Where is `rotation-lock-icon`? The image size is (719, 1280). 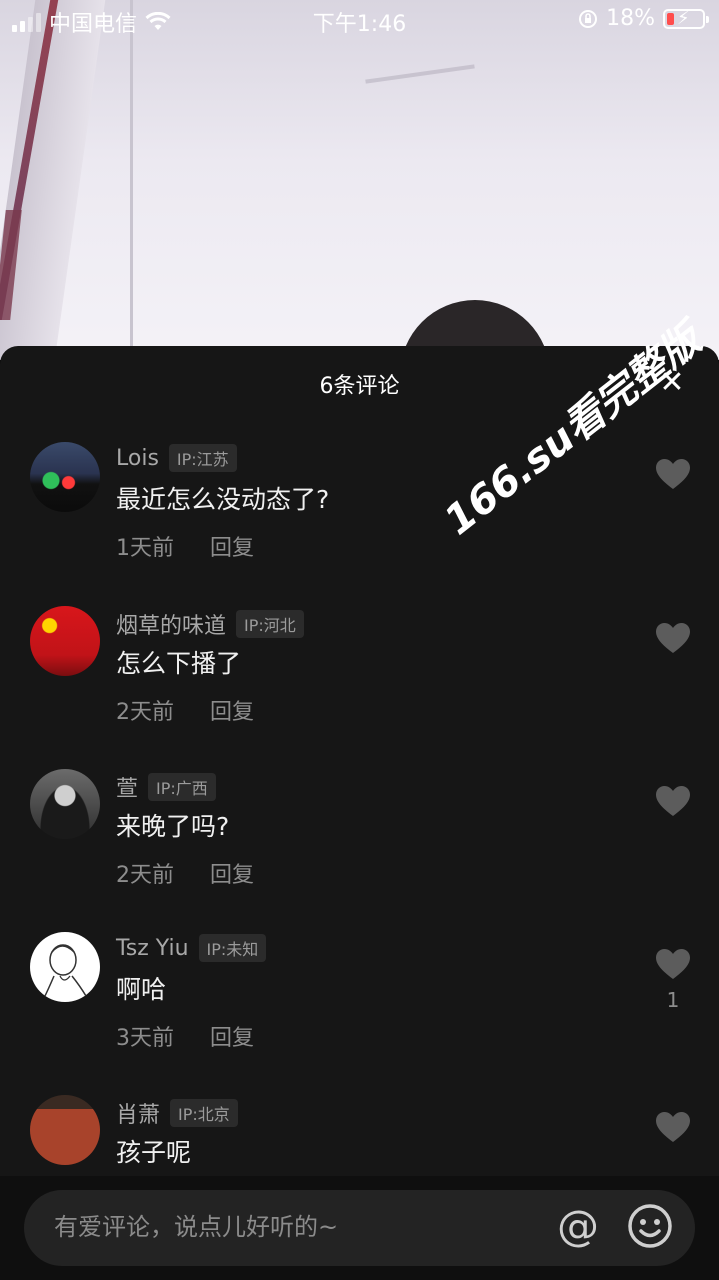
rotation-lock-icon is located at coordinates (588, 18).